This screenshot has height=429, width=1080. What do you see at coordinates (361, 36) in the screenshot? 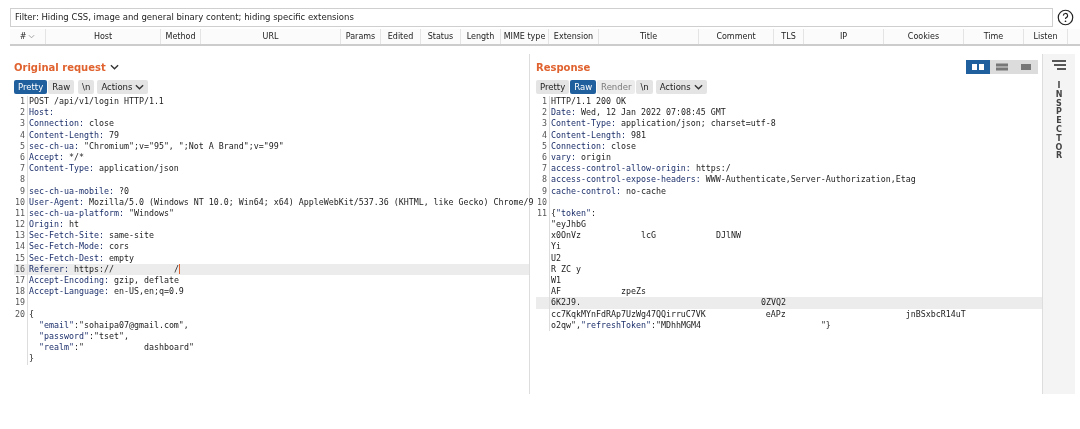
I see `column-header: Params` at bounding box center [361, 36].